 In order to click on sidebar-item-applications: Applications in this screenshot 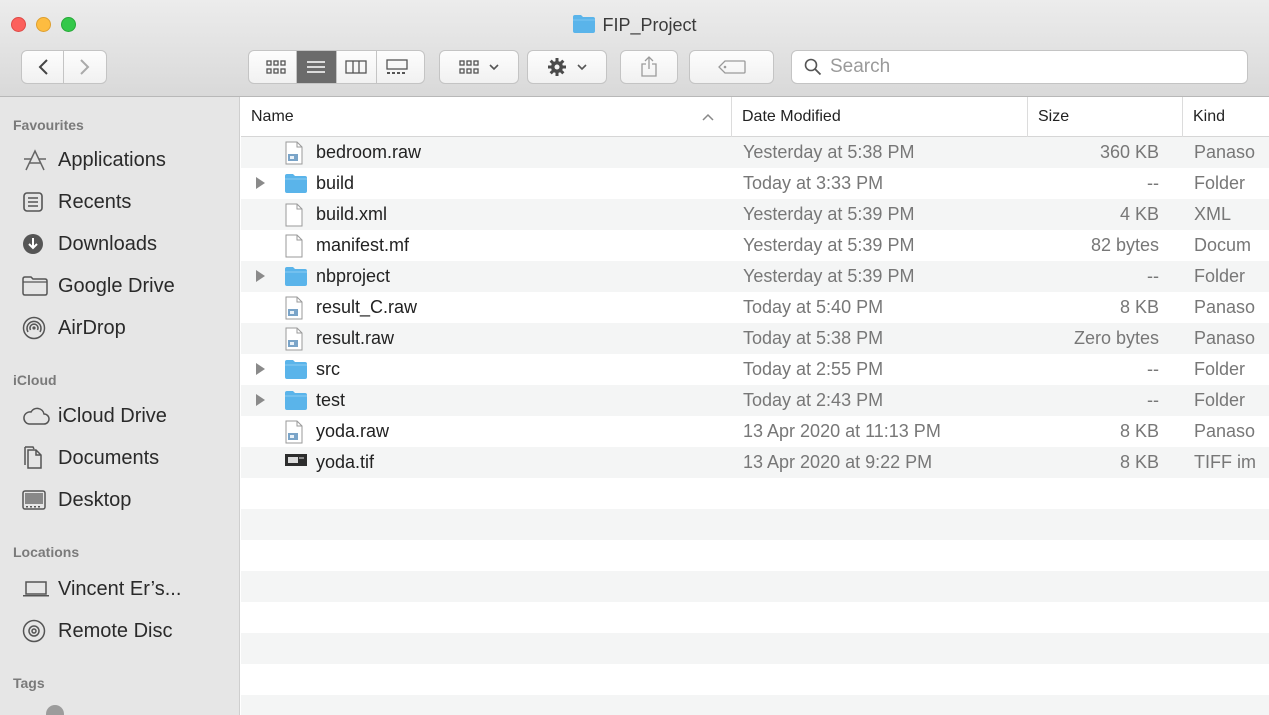, I will do `click(94, 160)`.